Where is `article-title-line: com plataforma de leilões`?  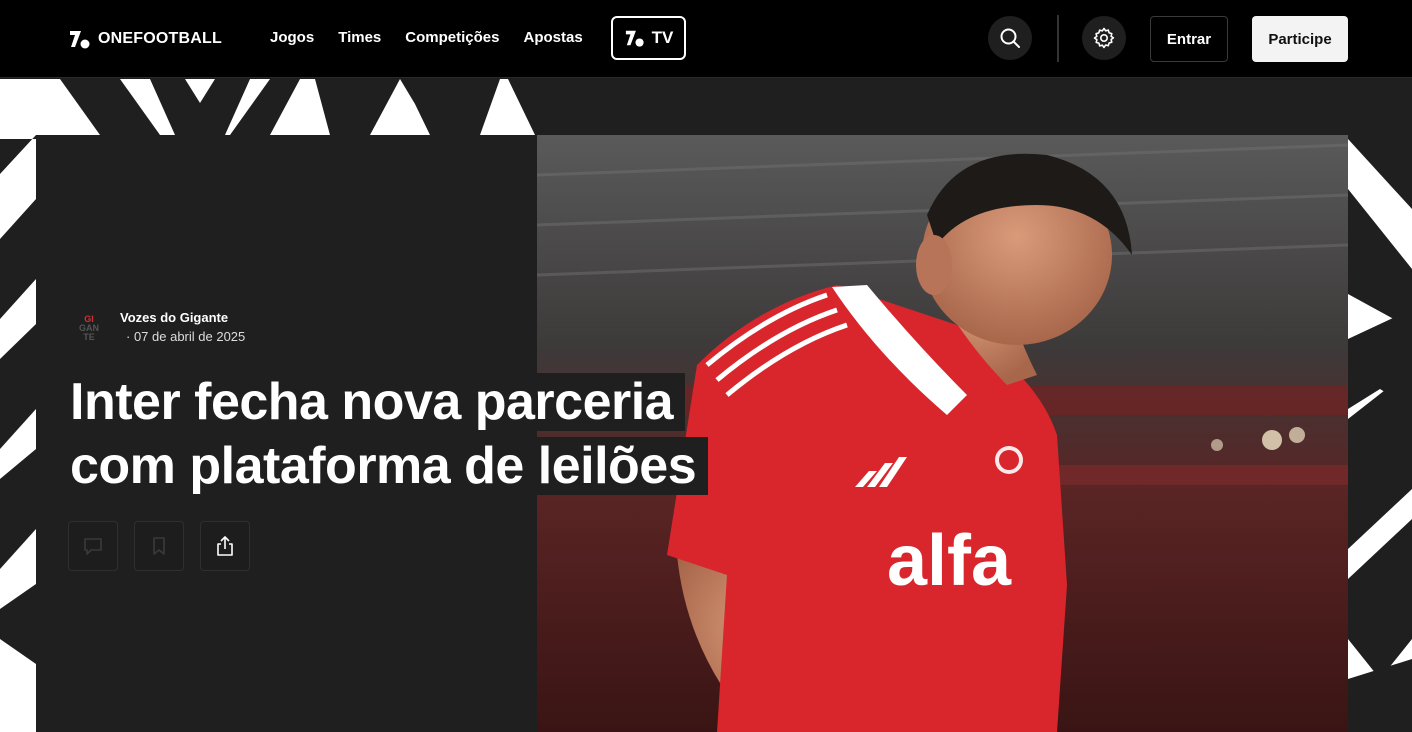
article-title-line: com plataforma de leilões is located at coordinates (383, 466).